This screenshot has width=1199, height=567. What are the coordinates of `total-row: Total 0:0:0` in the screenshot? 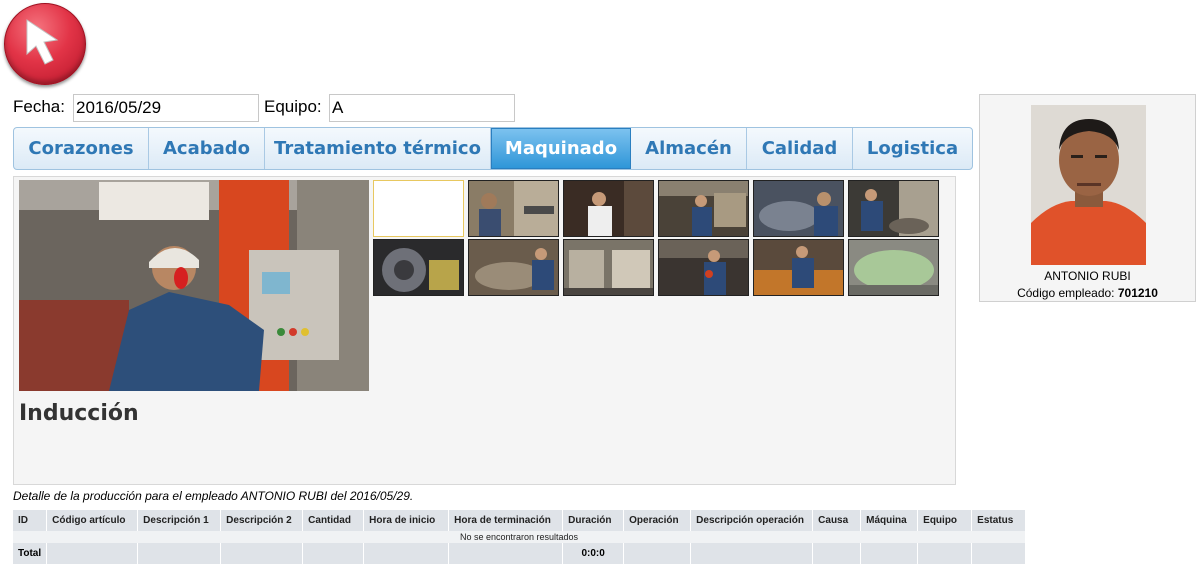 It's located at (519, 553).